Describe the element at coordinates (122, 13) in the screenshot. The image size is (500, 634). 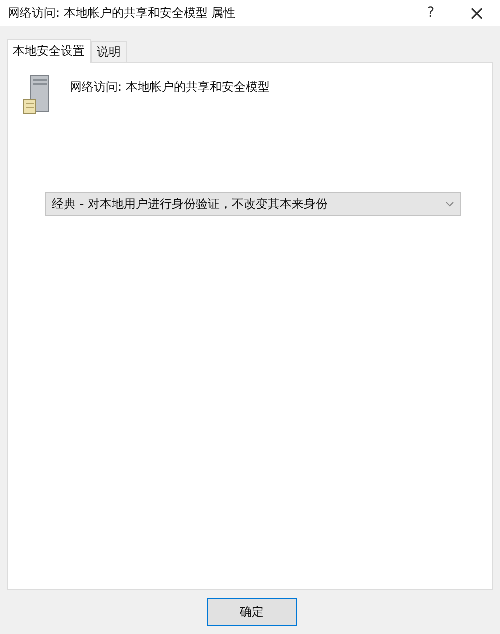
I see `window-title: 网络访问: 本地帐户的共享和安全模型 属性` at that location.